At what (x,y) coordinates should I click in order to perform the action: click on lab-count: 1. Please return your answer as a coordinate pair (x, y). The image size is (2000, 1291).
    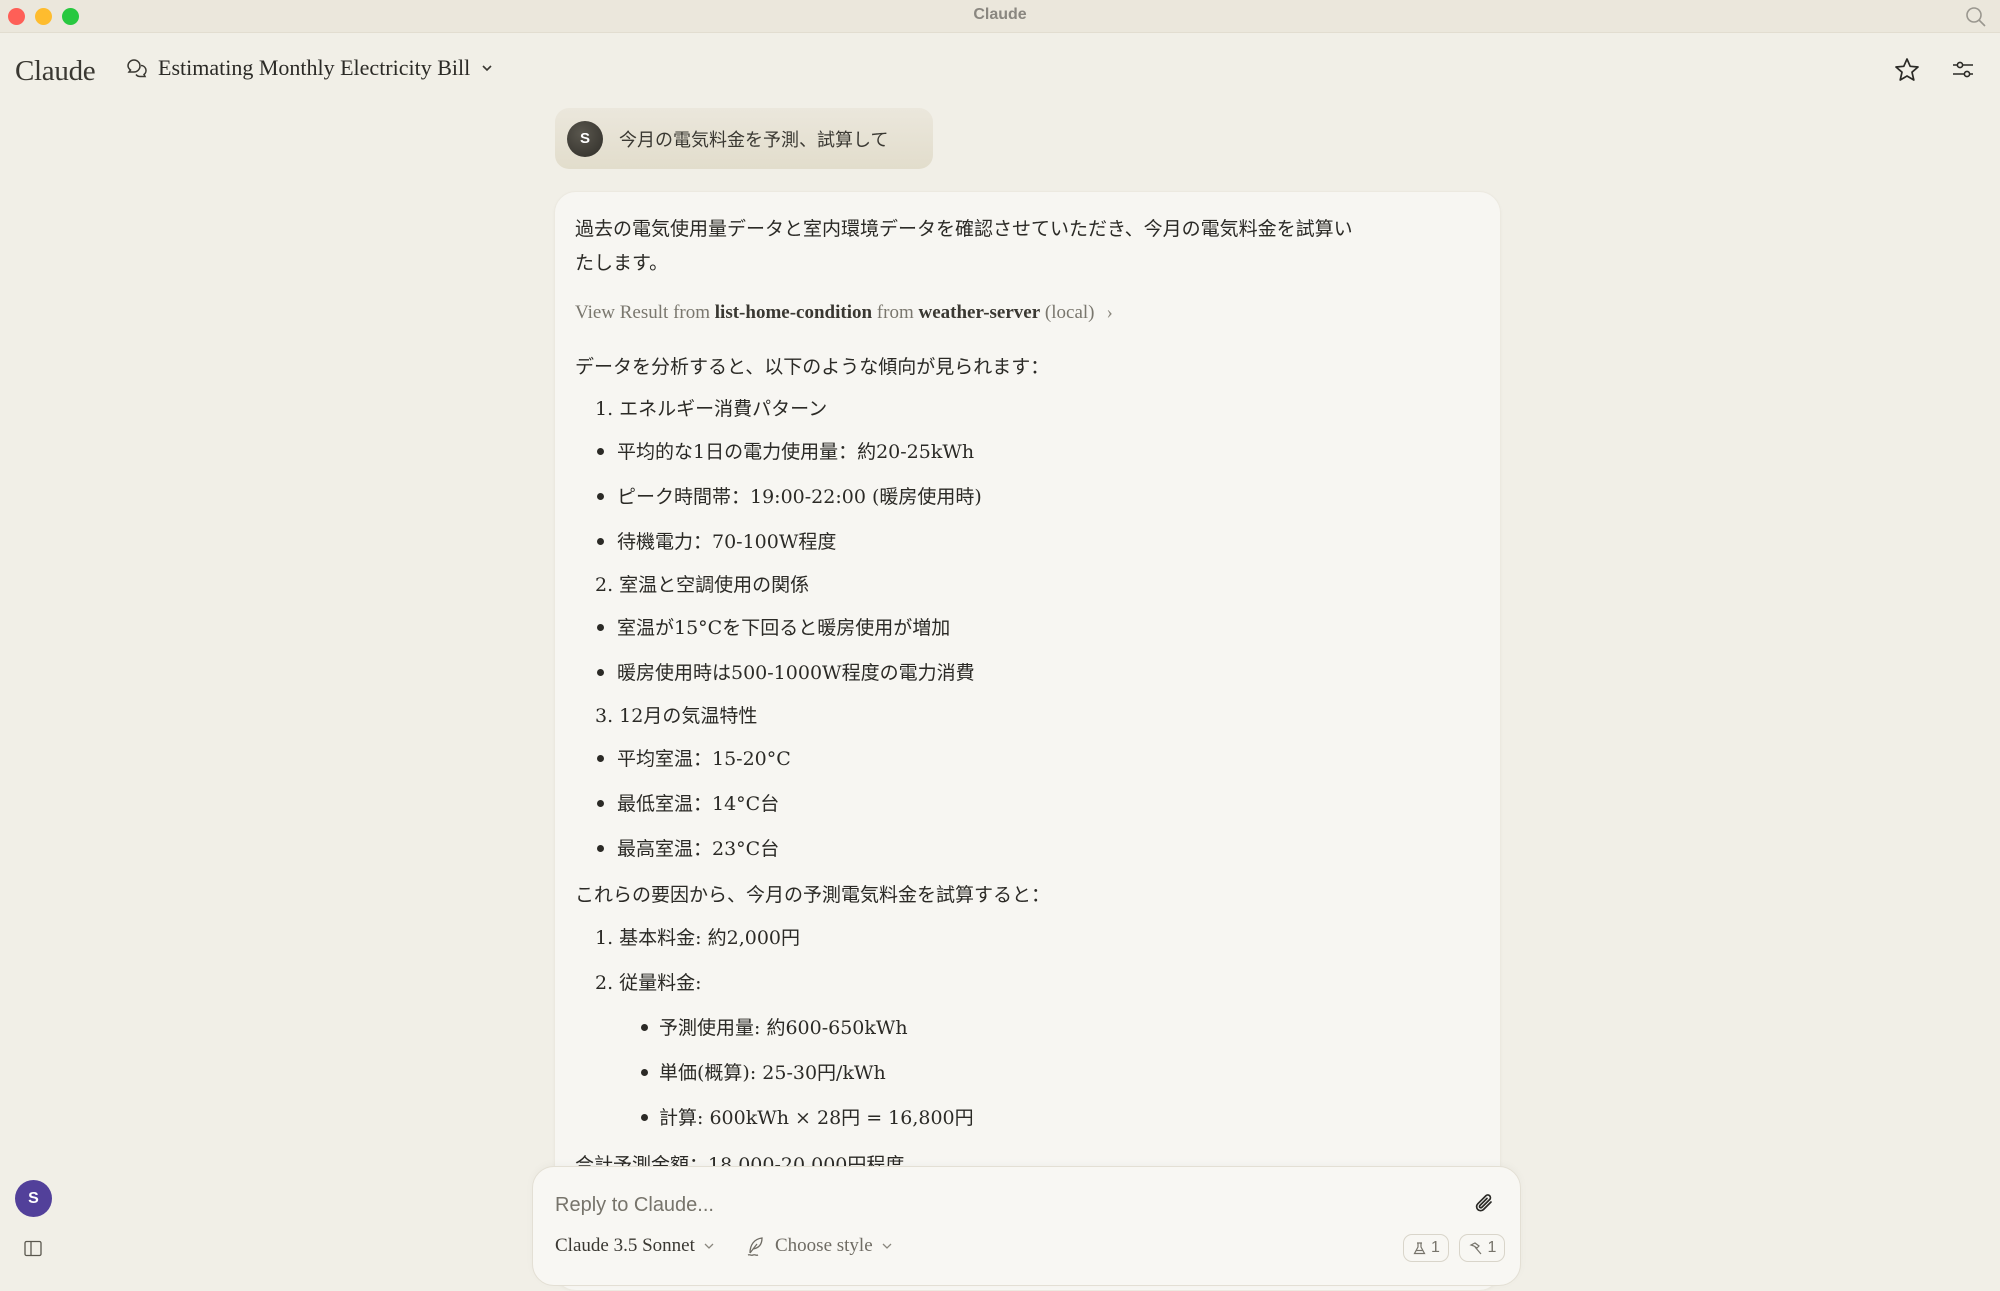
    Looking at the image, I should click on (1435, 1247).